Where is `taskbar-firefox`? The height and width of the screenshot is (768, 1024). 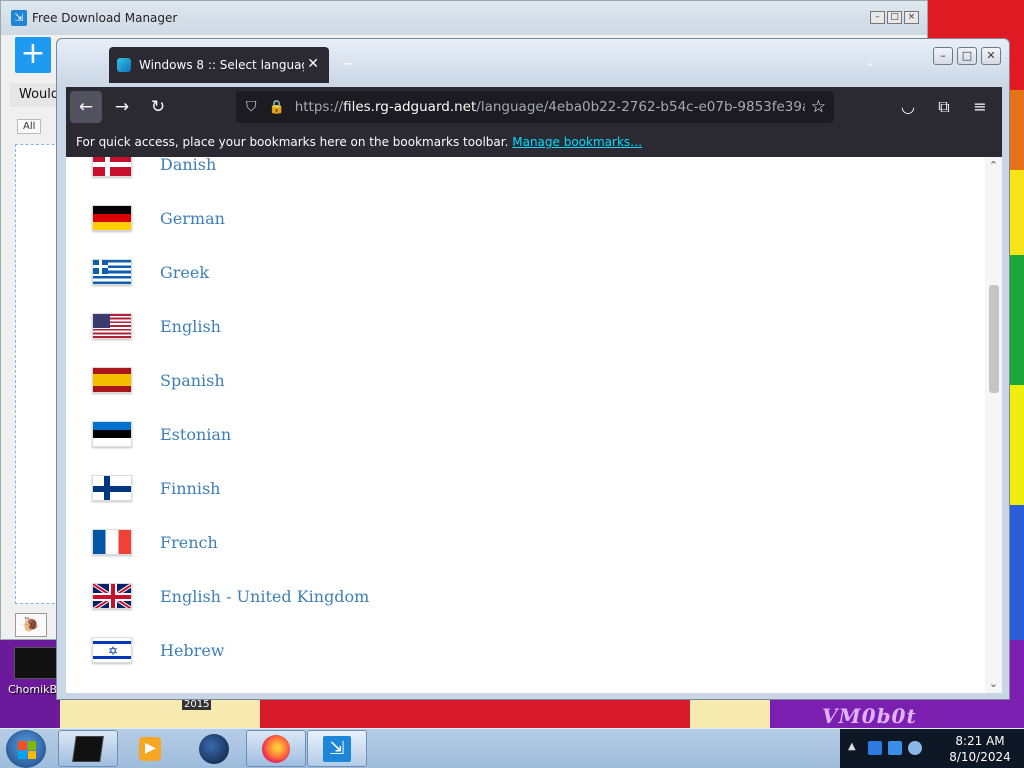 taskbar-firefox is located at coordinates (276, 748).